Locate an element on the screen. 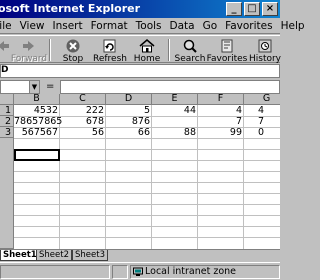 The width and height of the screenshot is (320, 280). select-all-corner is located at coordinates (7, 99).